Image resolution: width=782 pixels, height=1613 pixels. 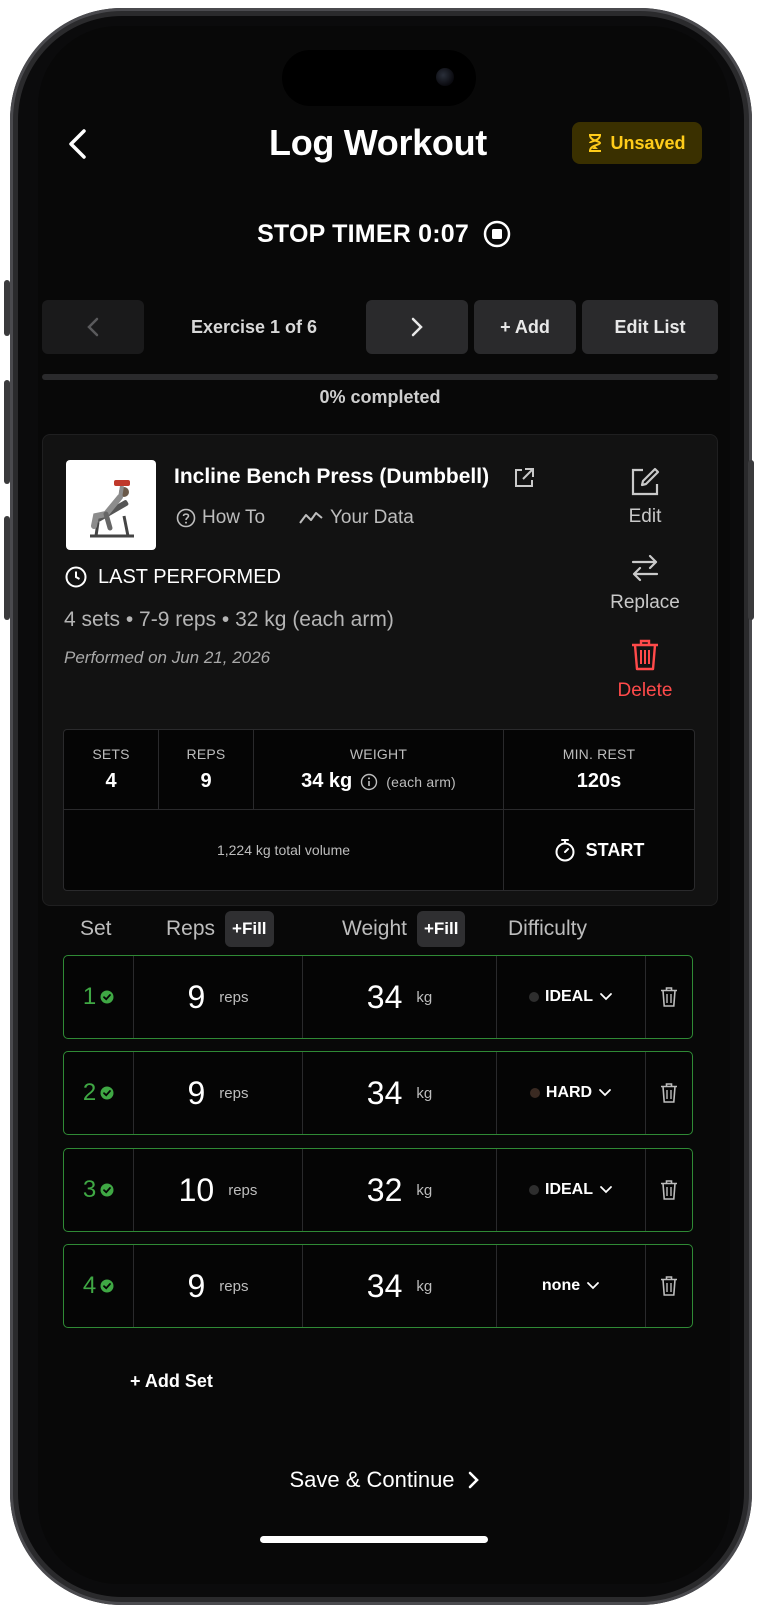 I want to click on start-rest-timer-button: START, so click(x=599, y=850).